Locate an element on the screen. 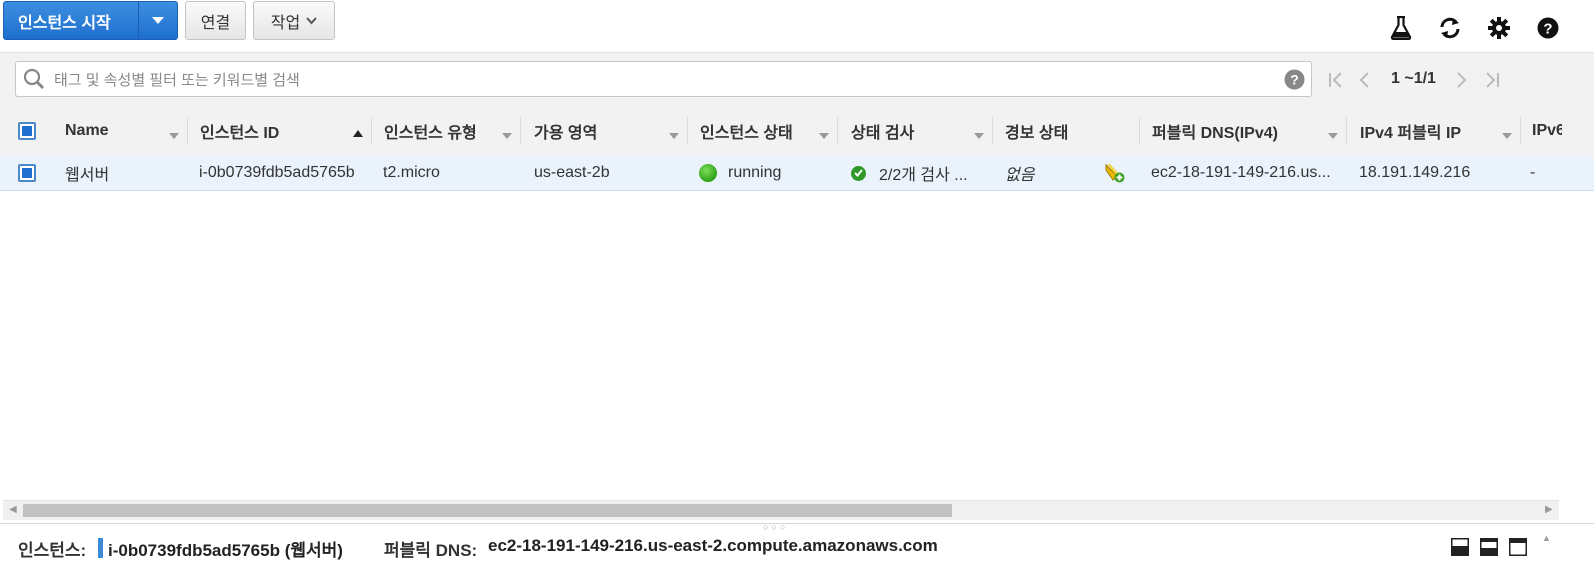  column-header-ipv6: IPv6 is located at coordinates (1547, 130).